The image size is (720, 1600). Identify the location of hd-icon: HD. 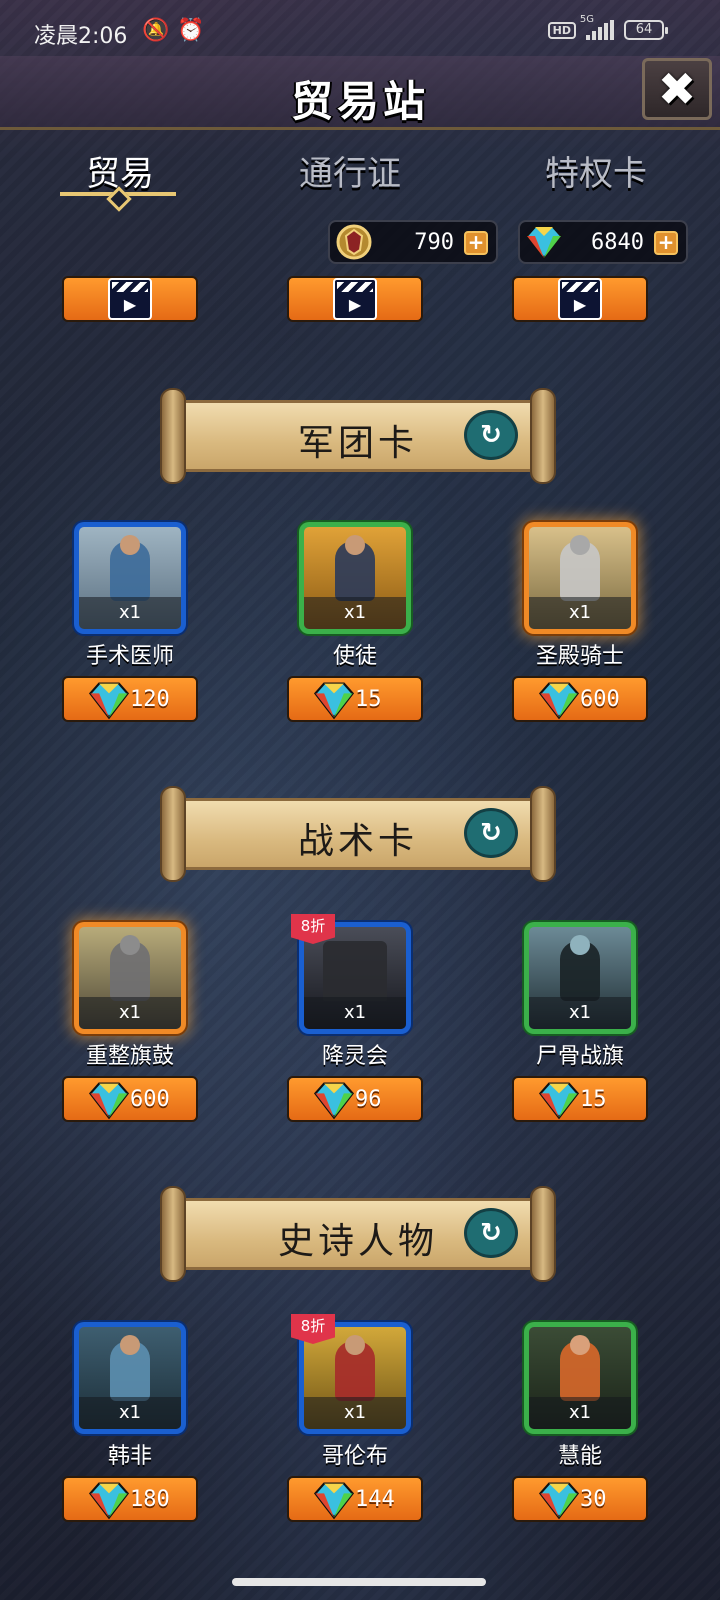
(561, 30).